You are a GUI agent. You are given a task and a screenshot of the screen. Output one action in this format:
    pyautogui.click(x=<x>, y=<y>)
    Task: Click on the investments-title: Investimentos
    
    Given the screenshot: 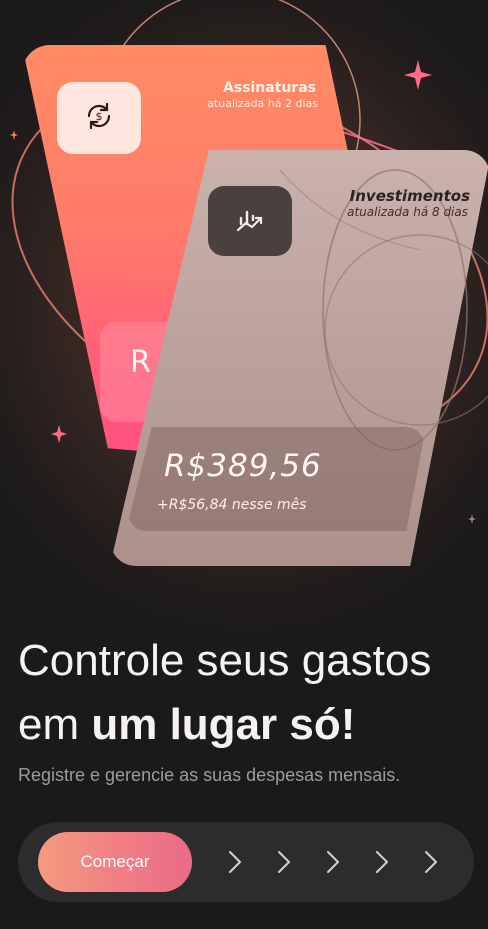 What is the action you would take?
    pyautogui.click(x=409, y=196)
    